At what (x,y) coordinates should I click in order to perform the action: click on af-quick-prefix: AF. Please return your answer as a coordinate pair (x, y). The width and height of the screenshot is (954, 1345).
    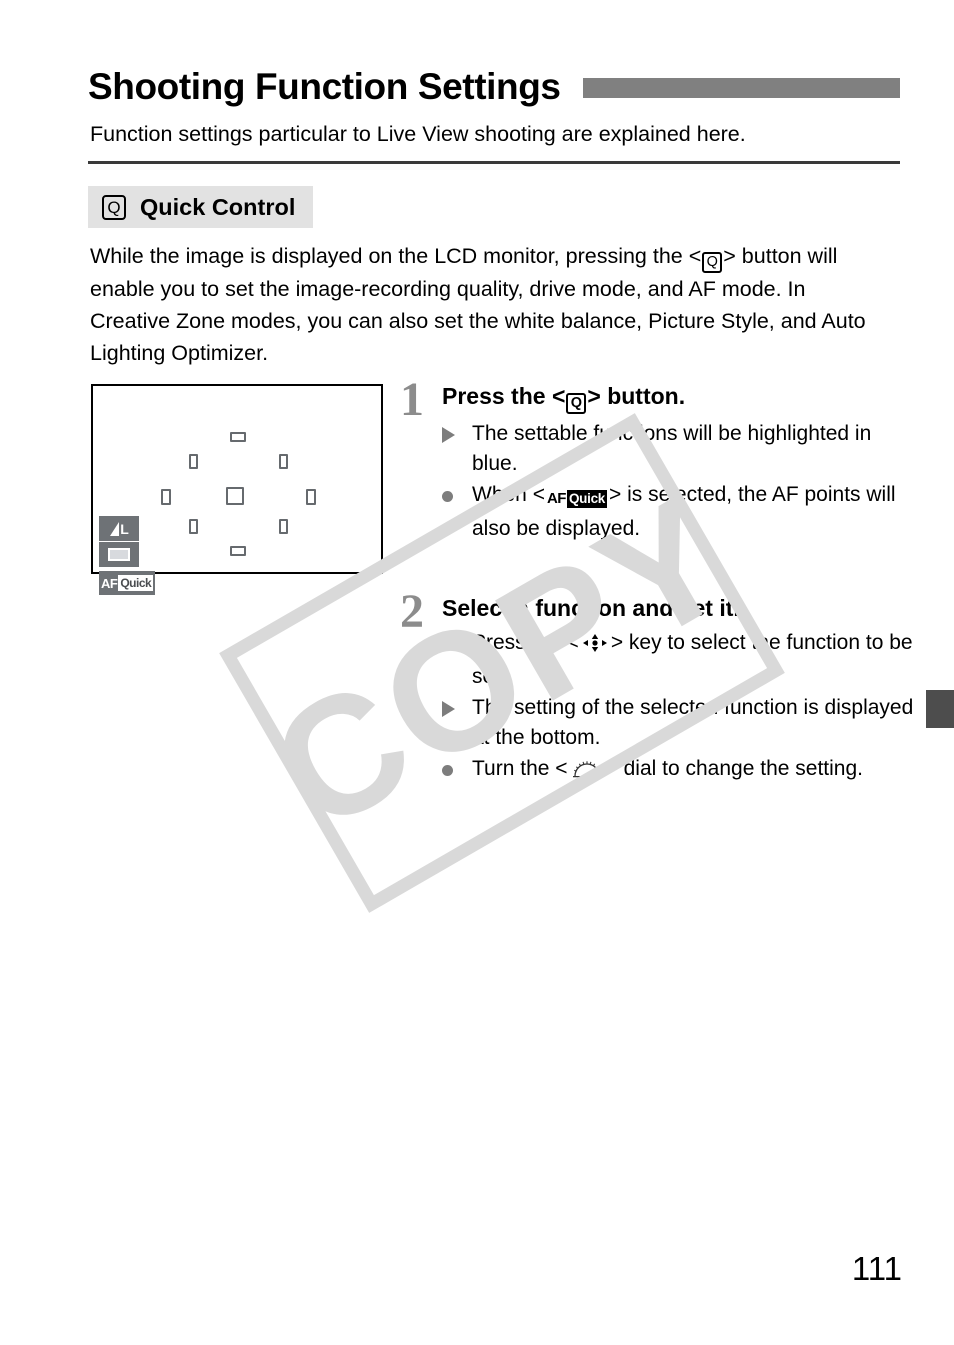
    Looking at the image, I should click on (556, 498).